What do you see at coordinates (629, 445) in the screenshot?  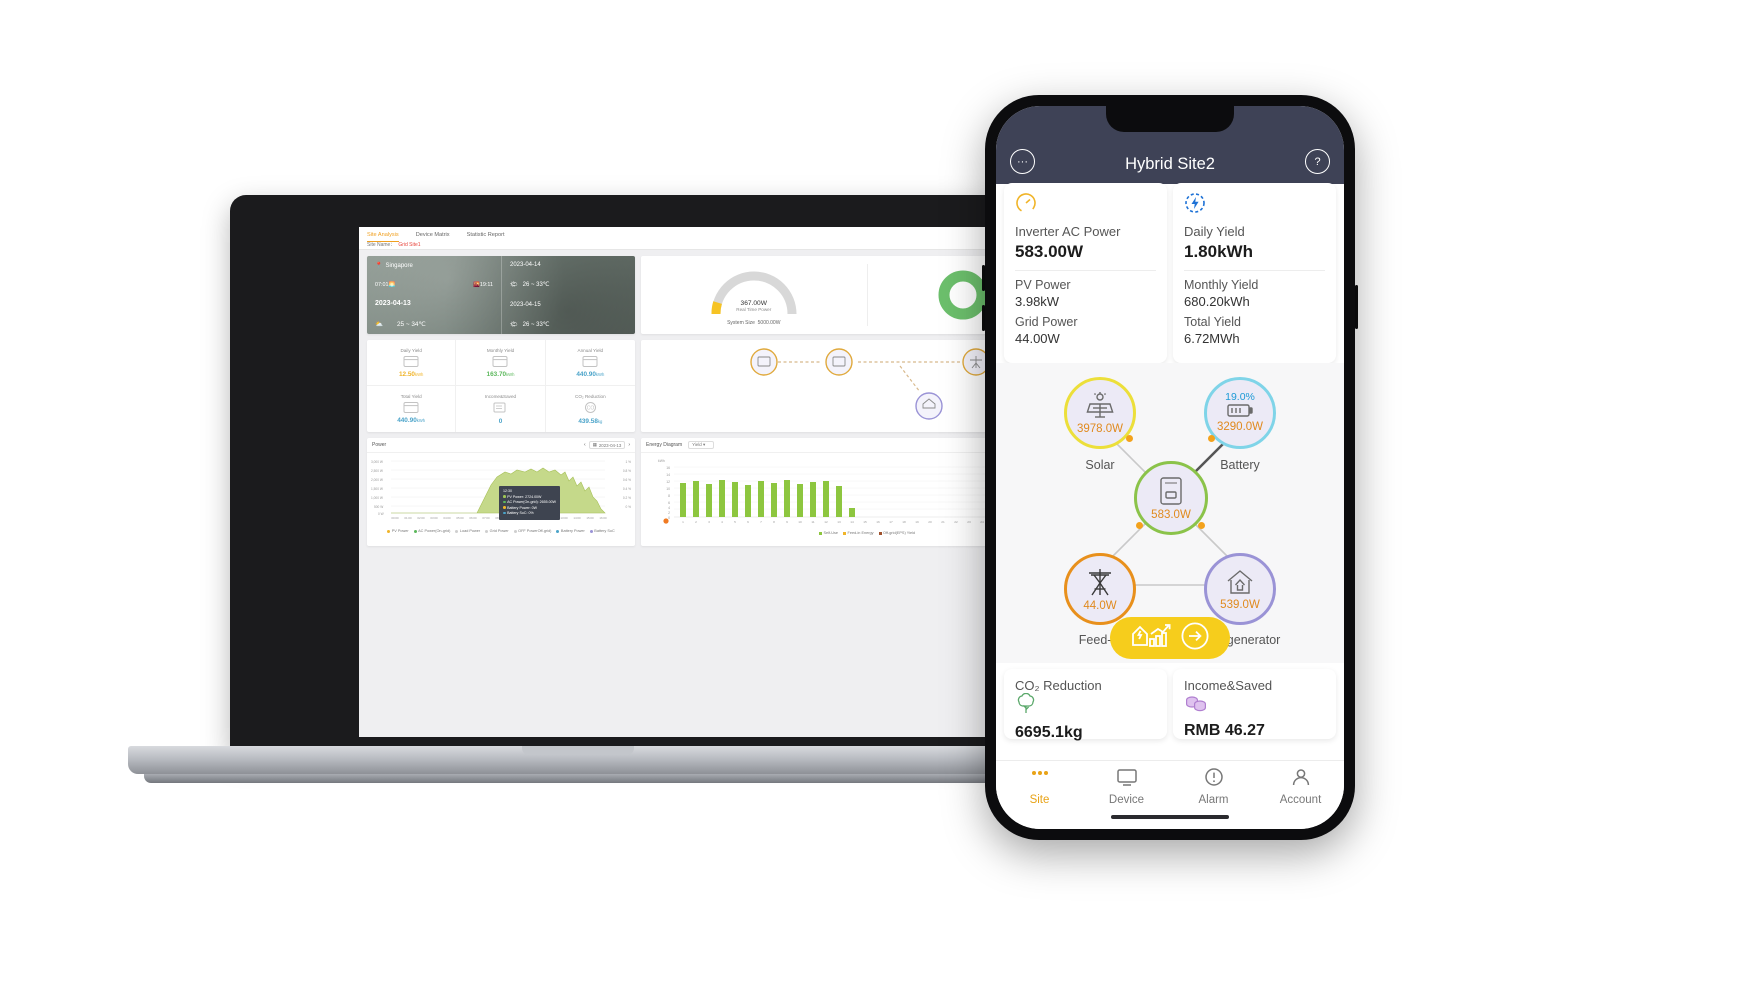 I see `next-date-icon: ›` at bounding box center [629, 445].